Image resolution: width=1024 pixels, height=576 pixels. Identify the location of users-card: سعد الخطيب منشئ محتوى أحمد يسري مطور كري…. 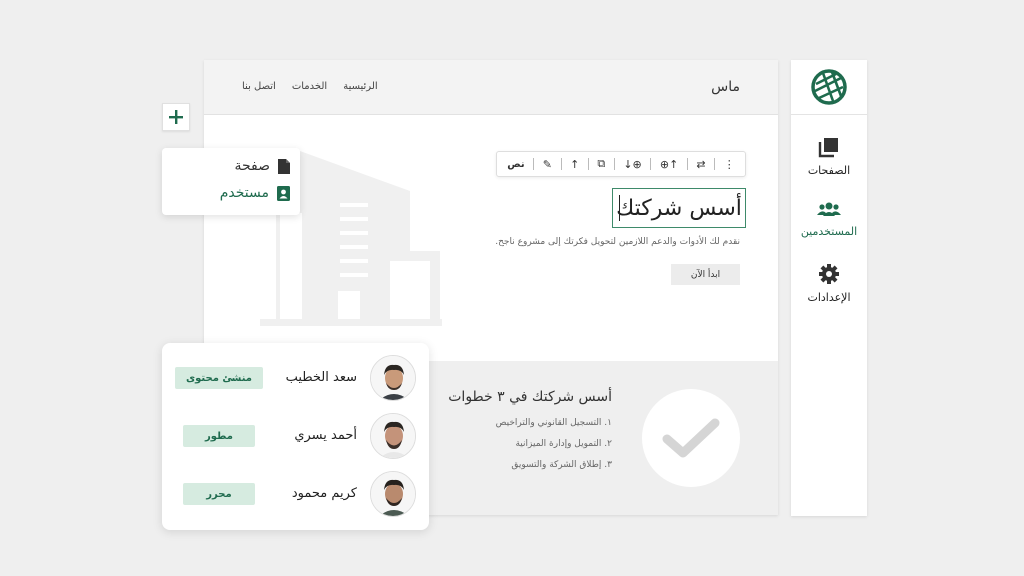
(295, 436).